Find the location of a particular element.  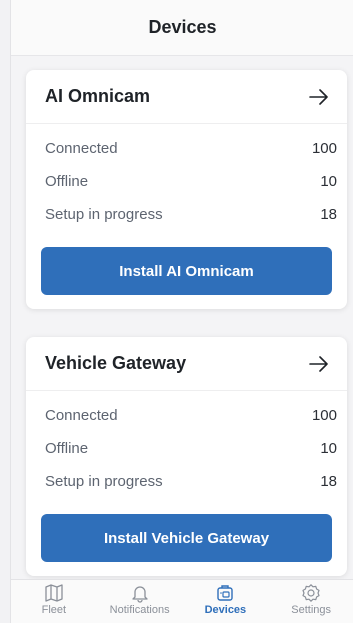

install-vehicle-gateway-button: Install Vehicle Gateway is located at coordinates (186, 538).